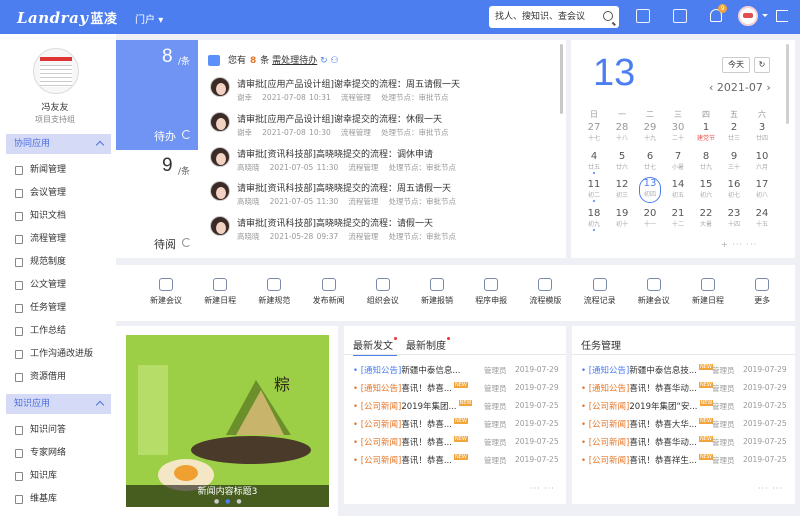 This screenshot has height=516, width=800. Describe the element at coordinates (335, 222) in the screenshot. I see `todo-title: 请审批[资讯科技部]高晓晓提交的流程：请假一天` at that location.